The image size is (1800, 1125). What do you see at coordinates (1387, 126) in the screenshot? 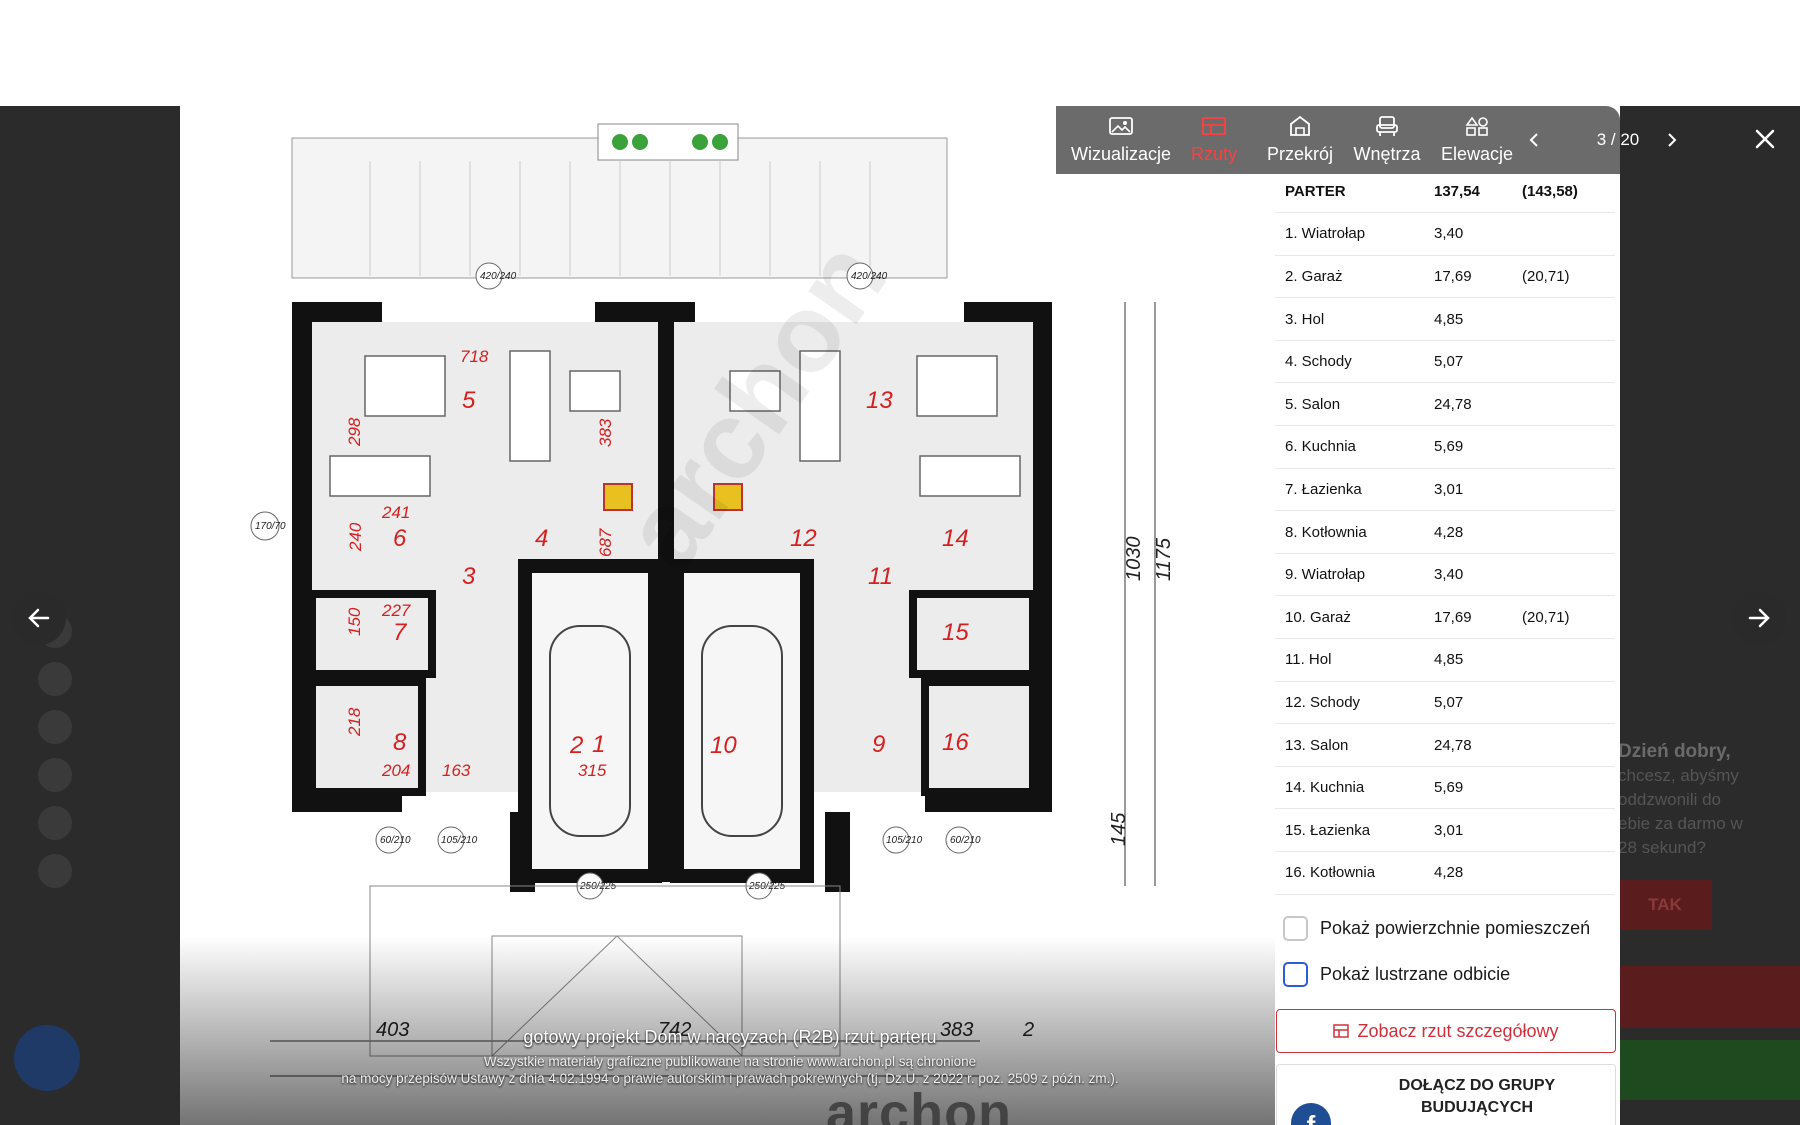
I see `armchair-icon` at bounding box center [1387, 126].